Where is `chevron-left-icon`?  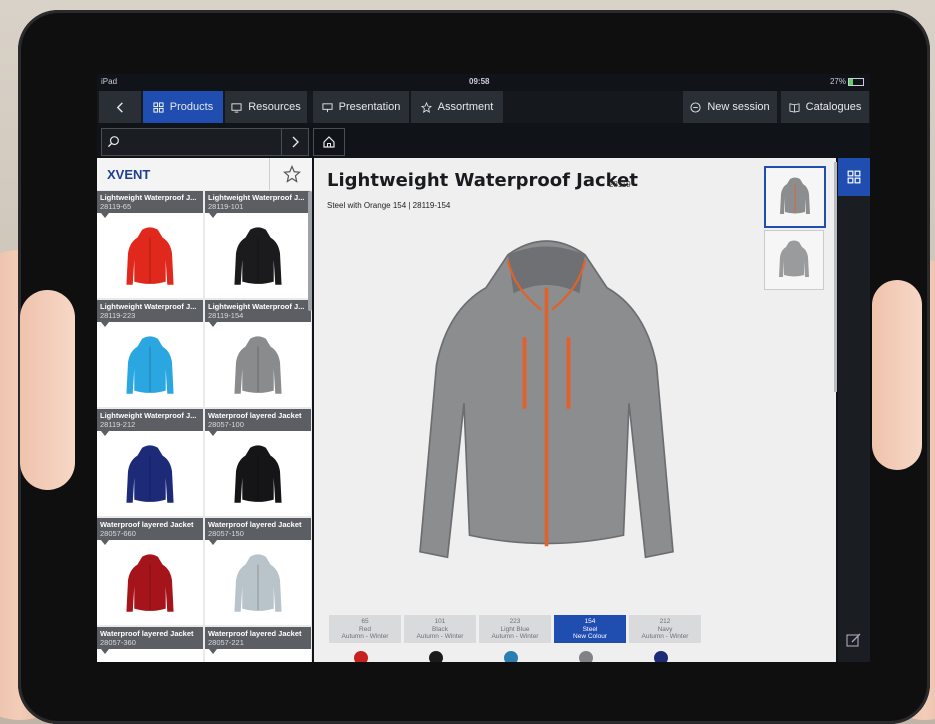
chevron-left-icon is located at coordinates (119, 107).